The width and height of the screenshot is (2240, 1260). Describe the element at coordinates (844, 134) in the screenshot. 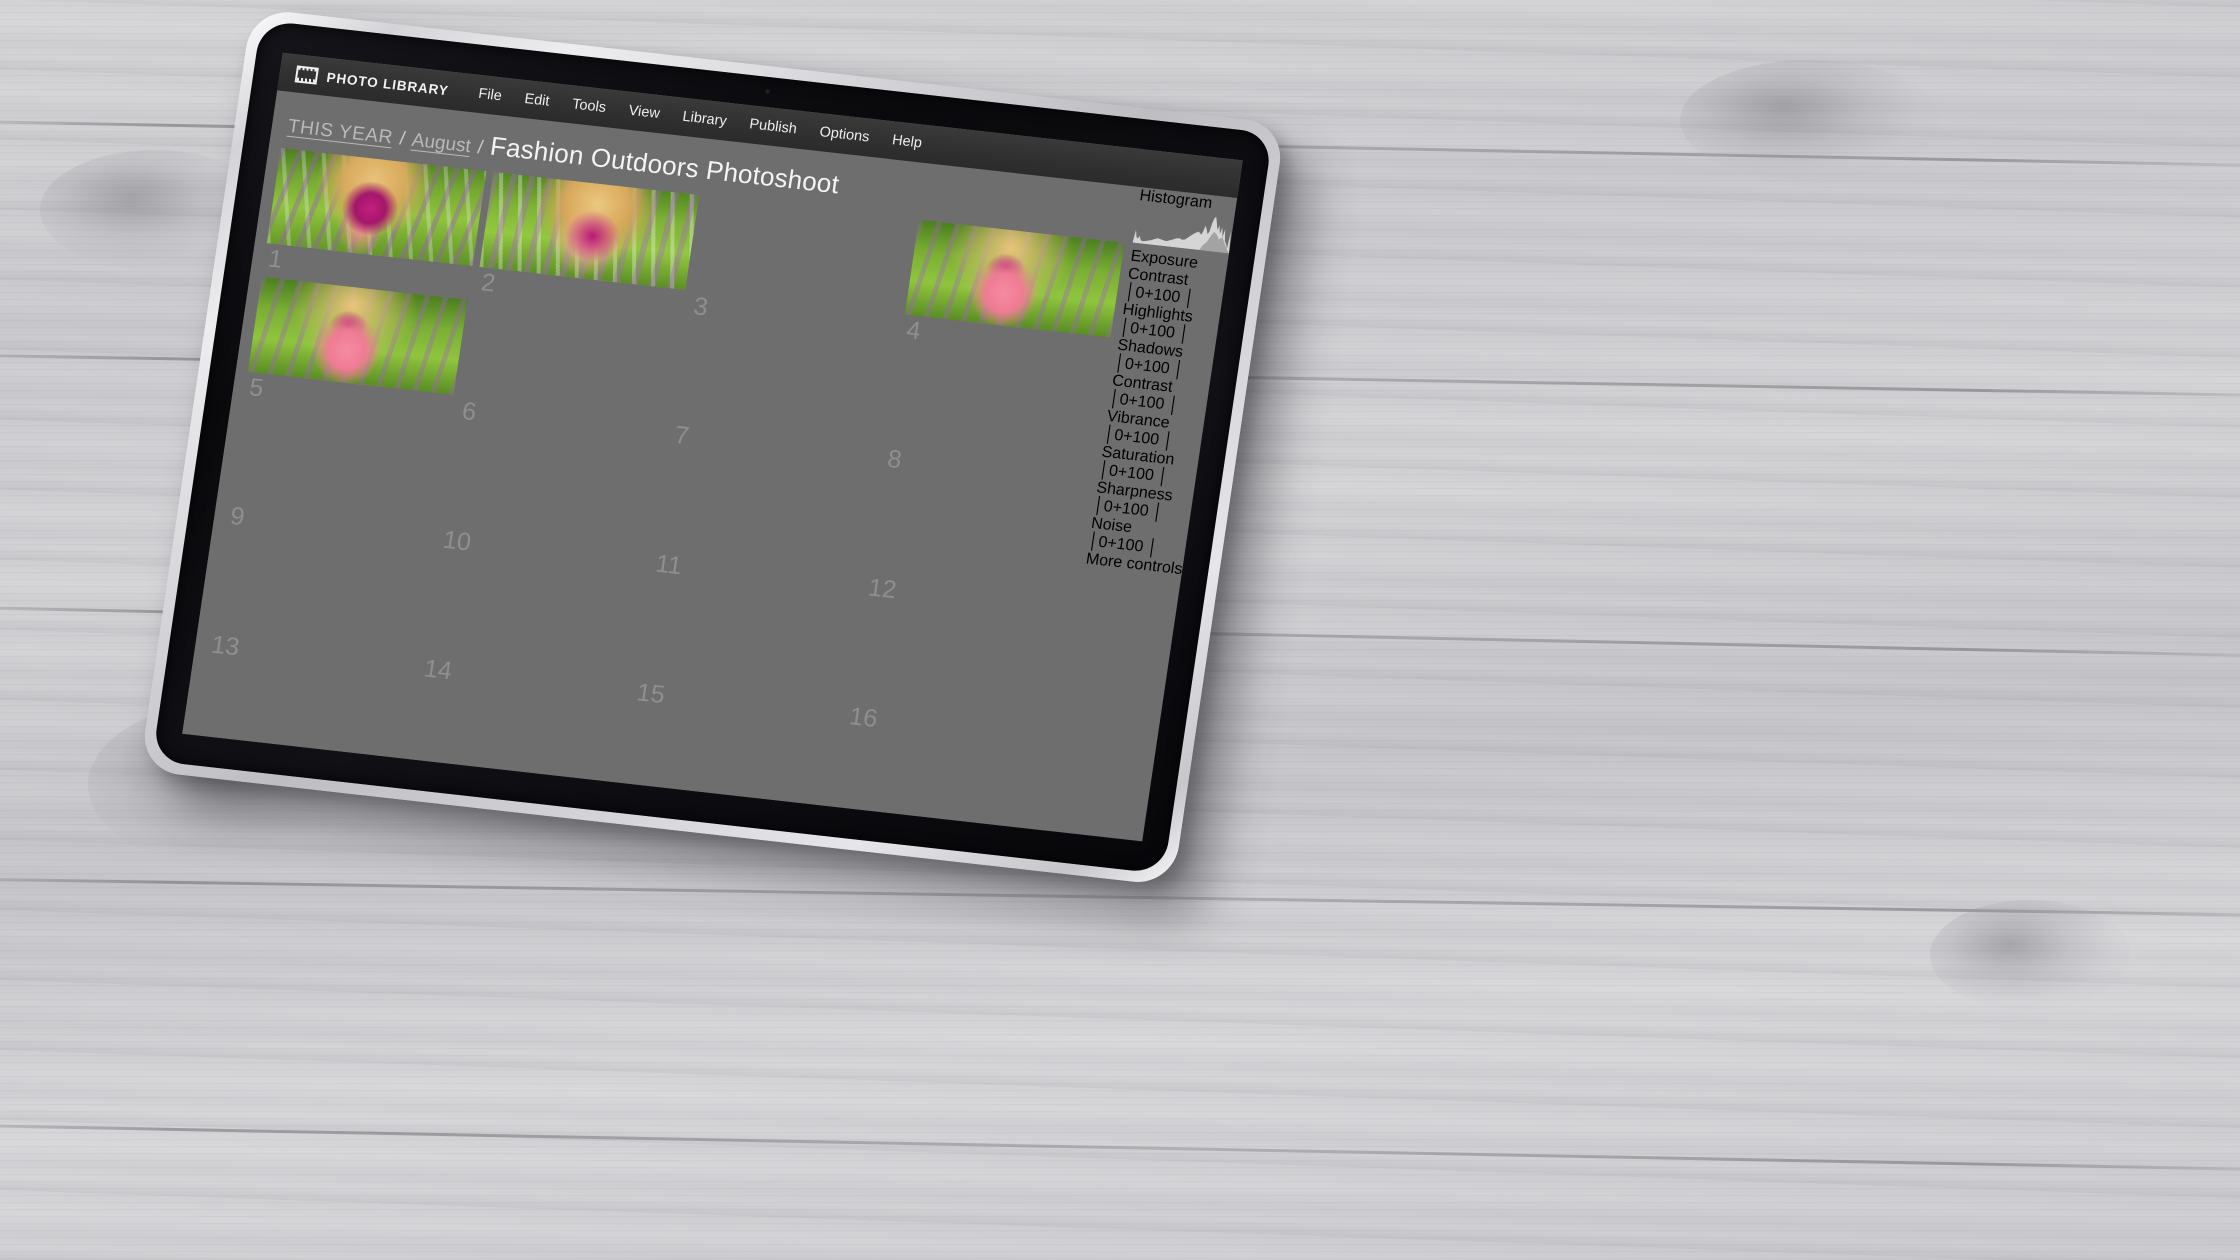

I see `menu-item-options: Options` at that location.